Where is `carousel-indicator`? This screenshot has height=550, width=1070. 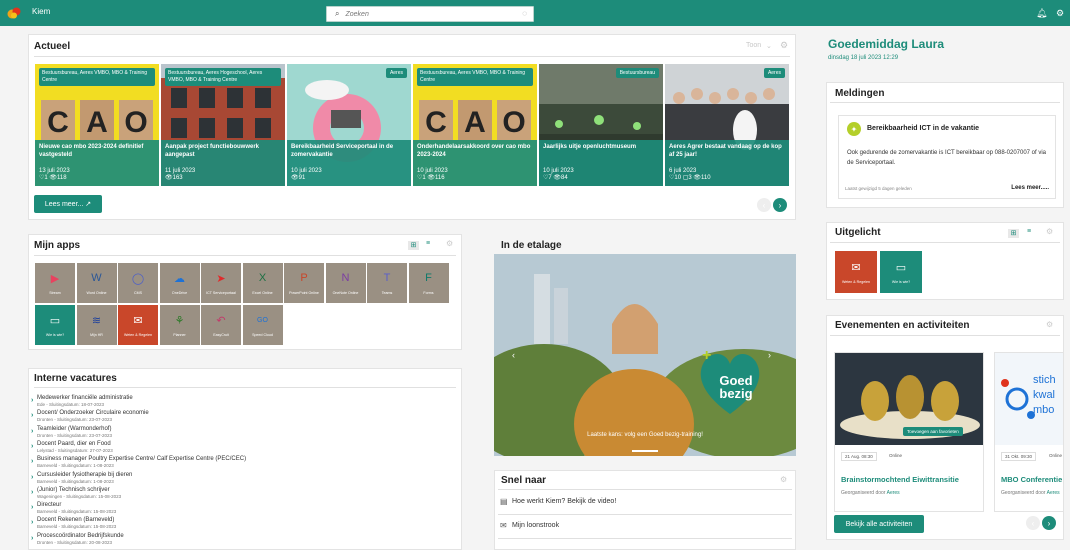
carousel-indicator is located at coordinates (645, 451).